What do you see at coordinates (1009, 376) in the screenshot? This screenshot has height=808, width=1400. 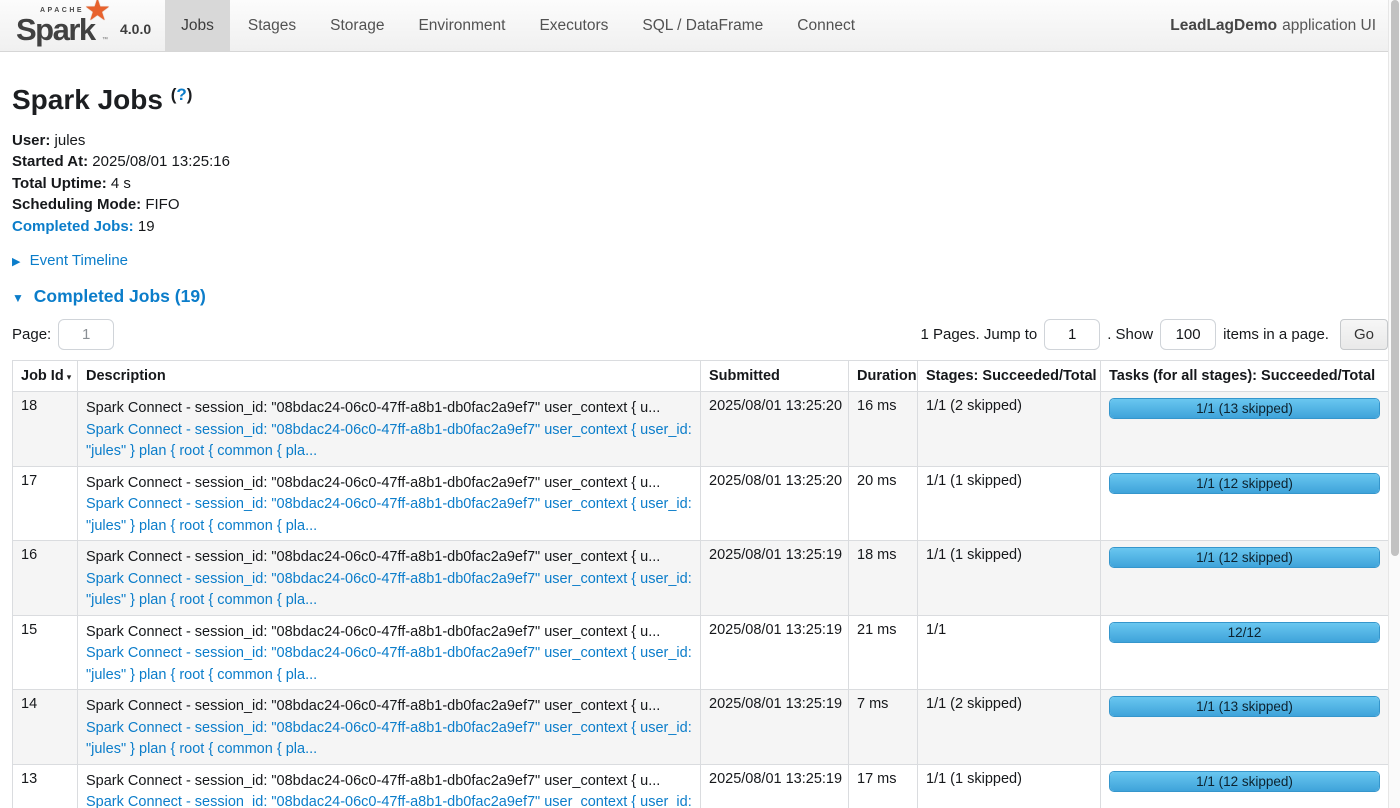 I see `column-header-stages: Stages: Succeeded/Total` at bounding box center [1009, 376].